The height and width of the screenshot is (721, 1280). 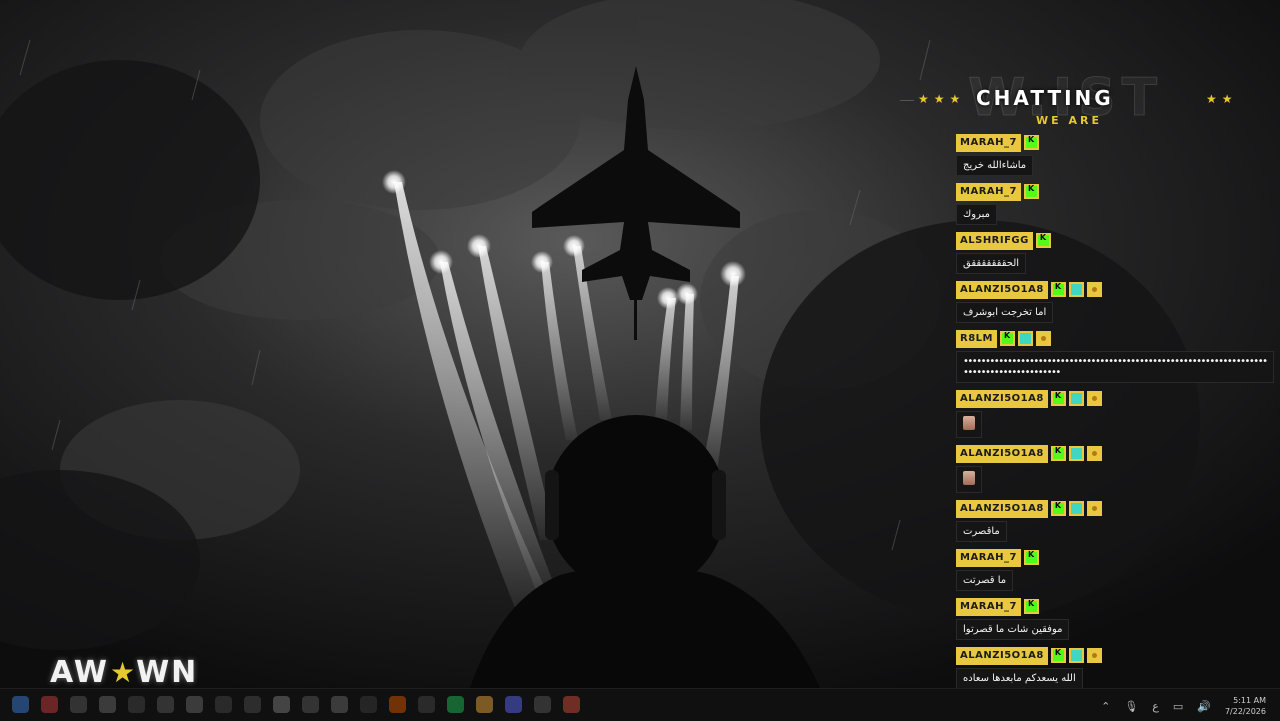 I want to click on chat-message: MARAH_7 ماشاءالله خريج, so click(x=1116, y=156).